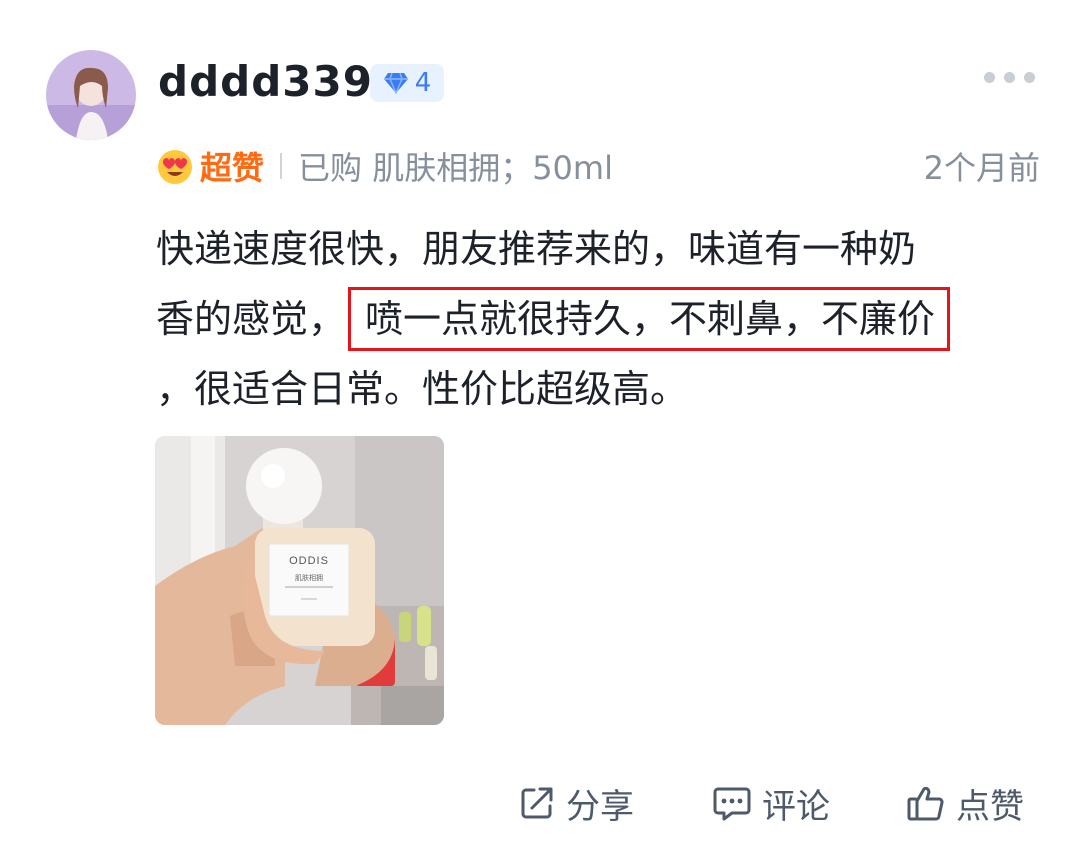 This screenshot has height=847, width=1080. Describe the element at coordinates (281, 166) in the screenshot. I see `divider` at that location.